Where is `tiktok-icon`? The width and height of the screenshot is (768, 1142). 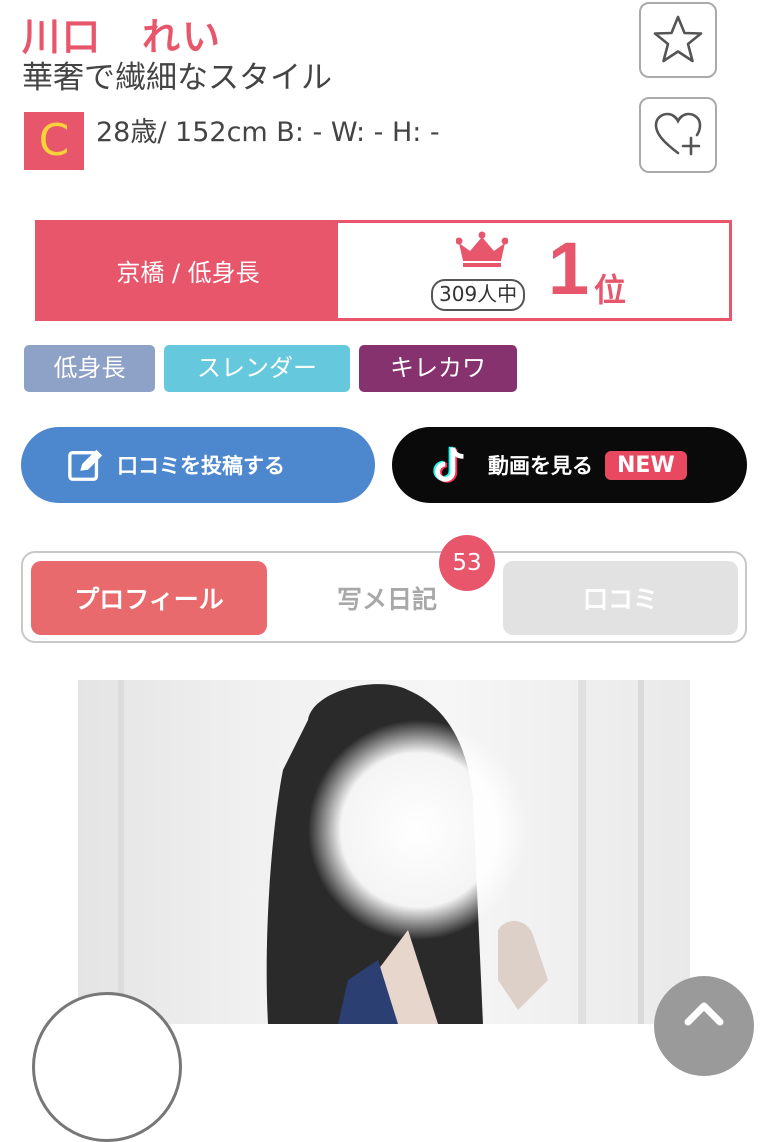
tiktok-icon is located at coordinates (448, 464).